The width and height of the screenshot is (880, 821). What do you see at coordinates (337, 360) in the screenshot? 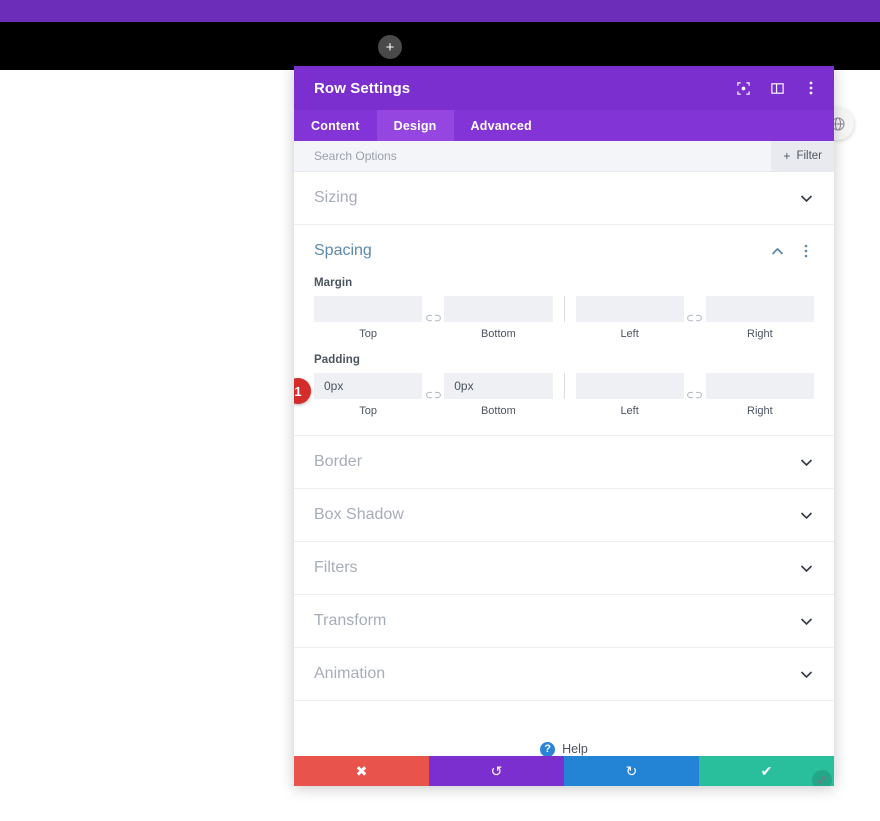
I see `padding-label: Padding` at bounding box center [337, 360].